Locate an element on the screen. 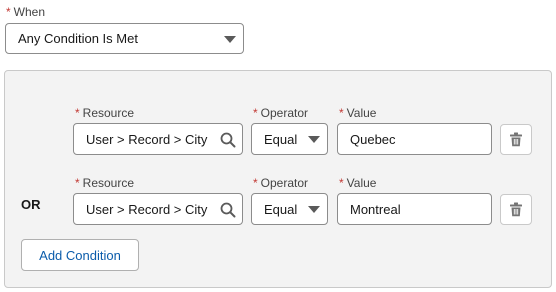  when-select-value: Any Condition Is Met is located at coordinates (78, 38).